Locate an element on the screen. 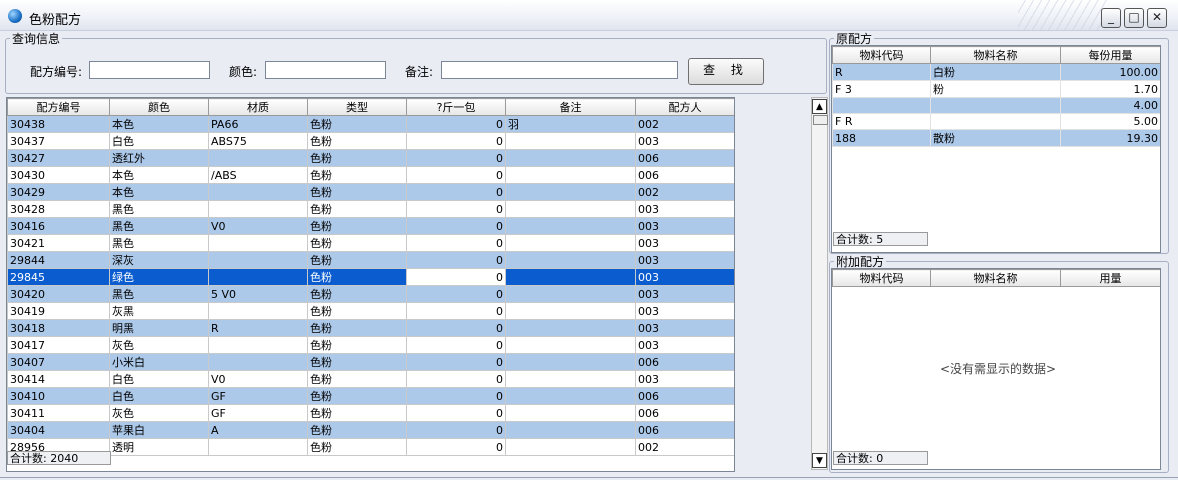 The height and width of the screenshot is (480, 1178). table-row: 28956 透明 色粉 0 002 is located at coordinates (370, 447).